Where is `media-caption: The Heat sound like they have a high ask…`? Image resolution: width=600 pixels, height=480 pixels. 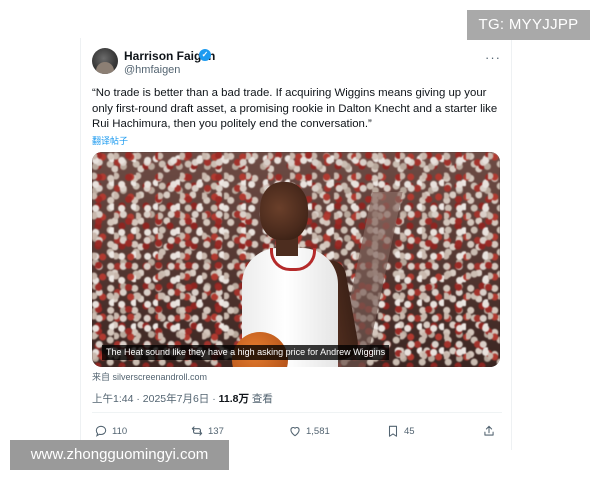
media-caption: The Heat sound like they have a high ask… is located at coordinates (246, 352).